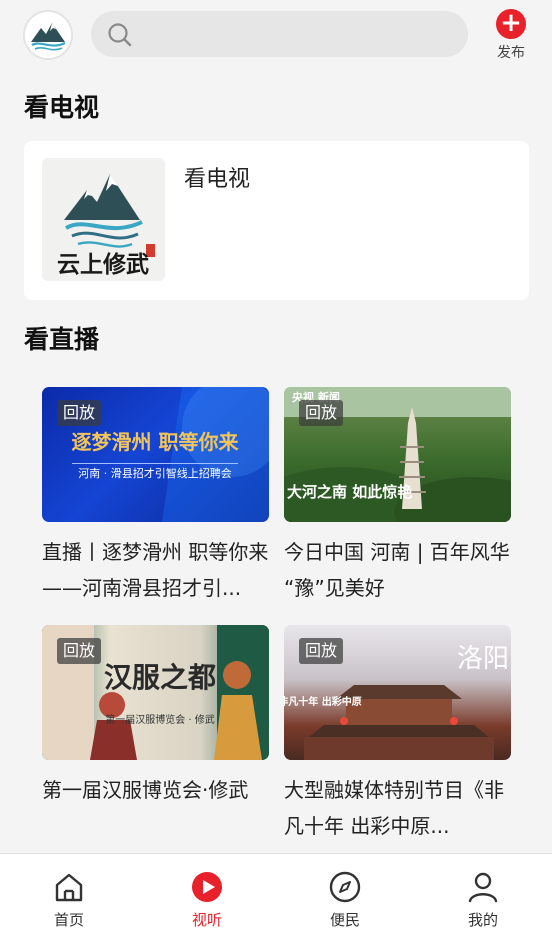 The image size is (552, 951). I want to click on publish-label: 发布, so click(511, 53).